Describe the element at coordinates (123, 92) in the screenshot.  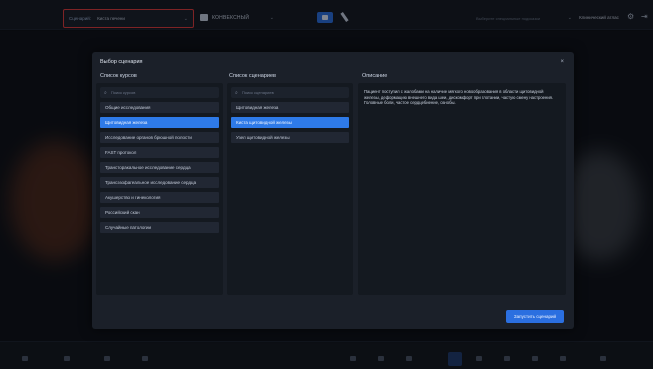
I see `courses-search-placeholder: Поиск курсов` at that location.